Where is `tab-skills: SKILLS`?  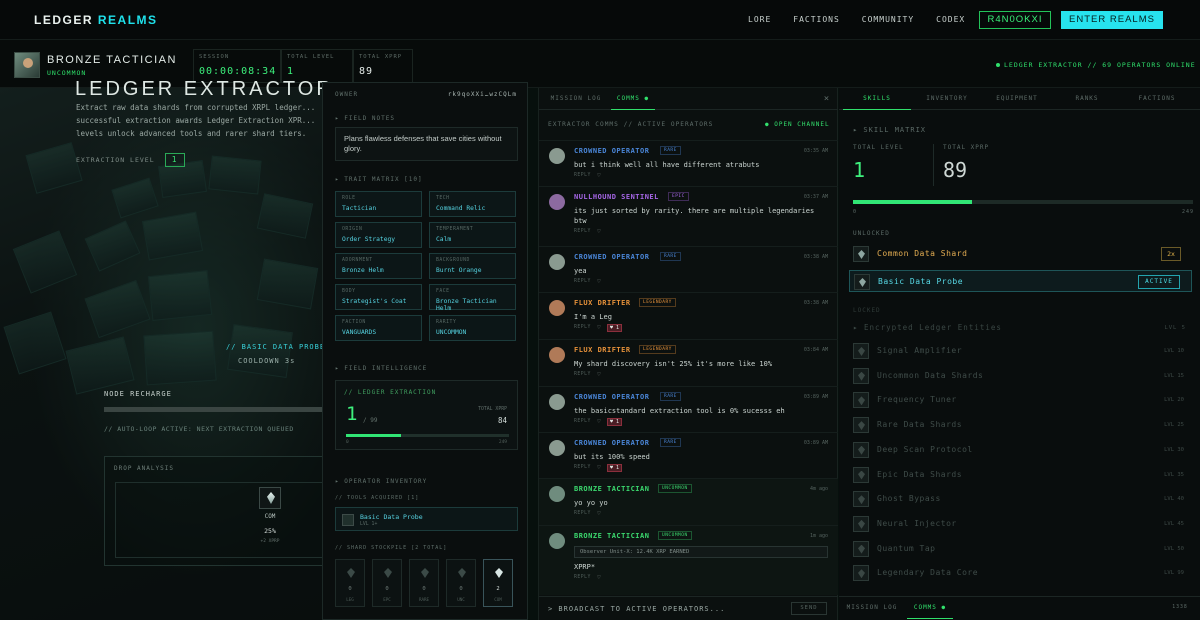 tab-skills: SKILLS is located at coordinates (877, 99).